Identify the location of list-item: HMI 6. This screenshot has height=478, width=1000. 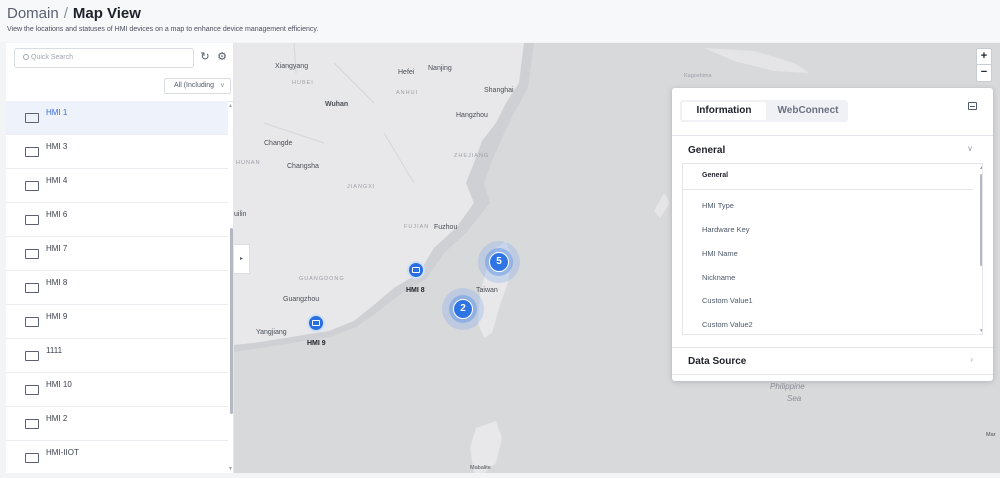
(117, 220).